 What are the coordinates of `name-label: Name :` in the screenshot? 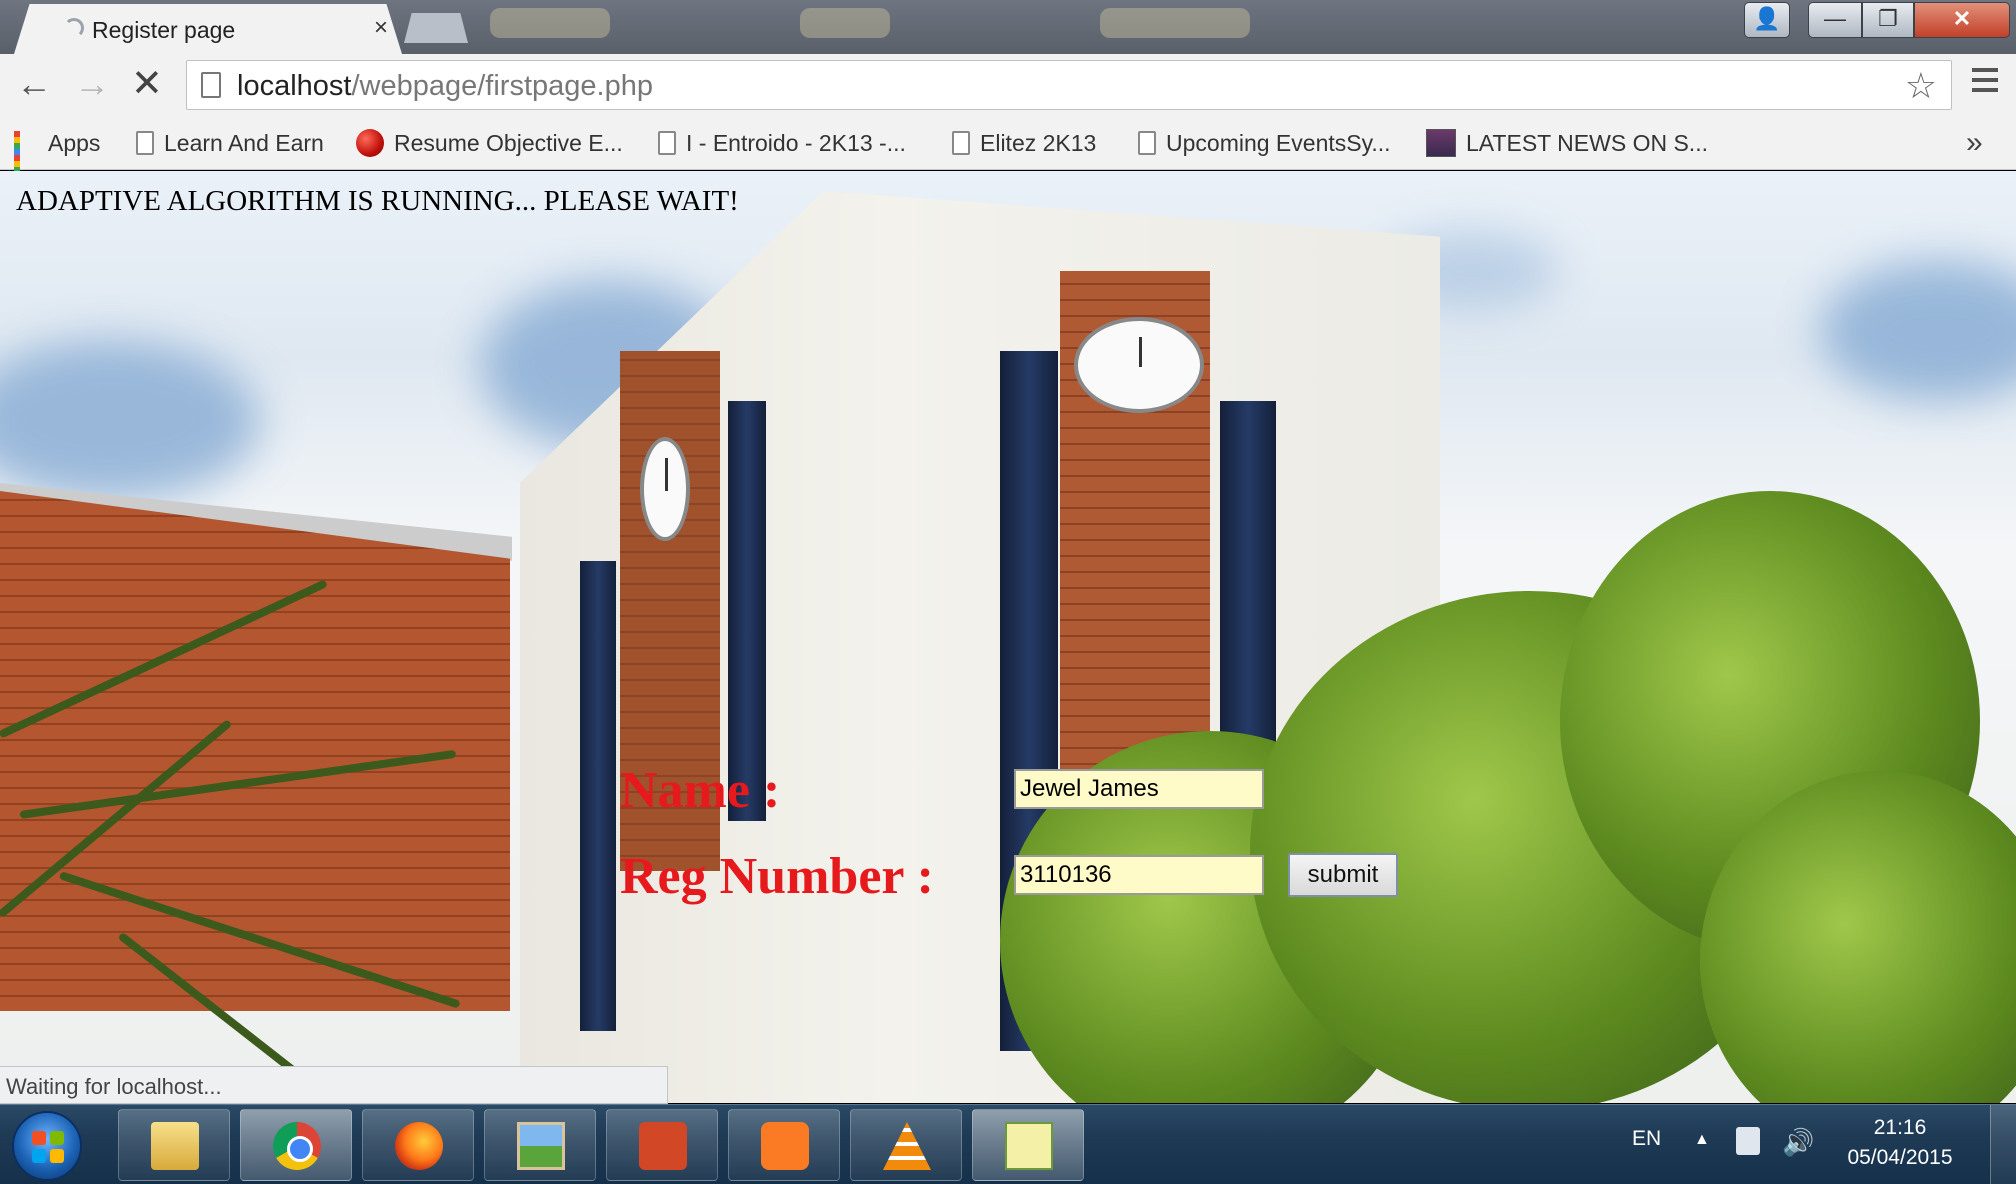 It's located at (700, 790).